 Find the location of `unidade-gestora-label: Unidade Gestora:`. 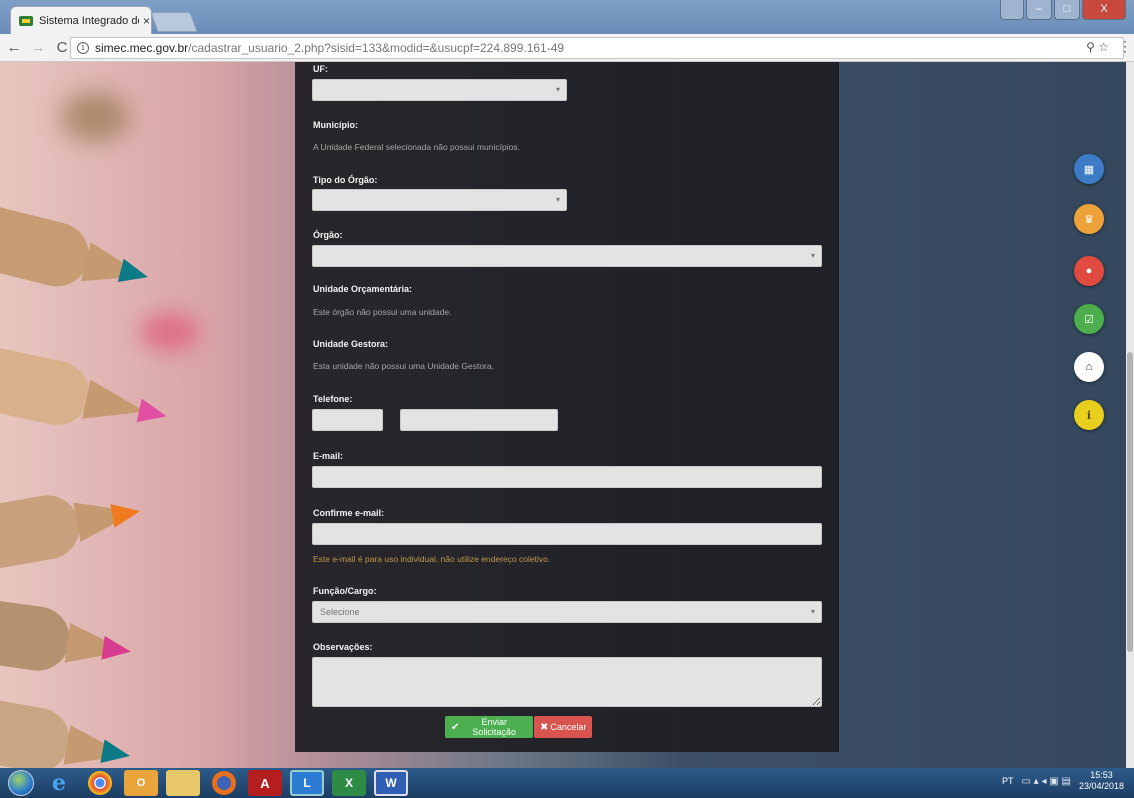

unidade-gestora-label: Unidade Gestora: is located at coordinates (351, 344).